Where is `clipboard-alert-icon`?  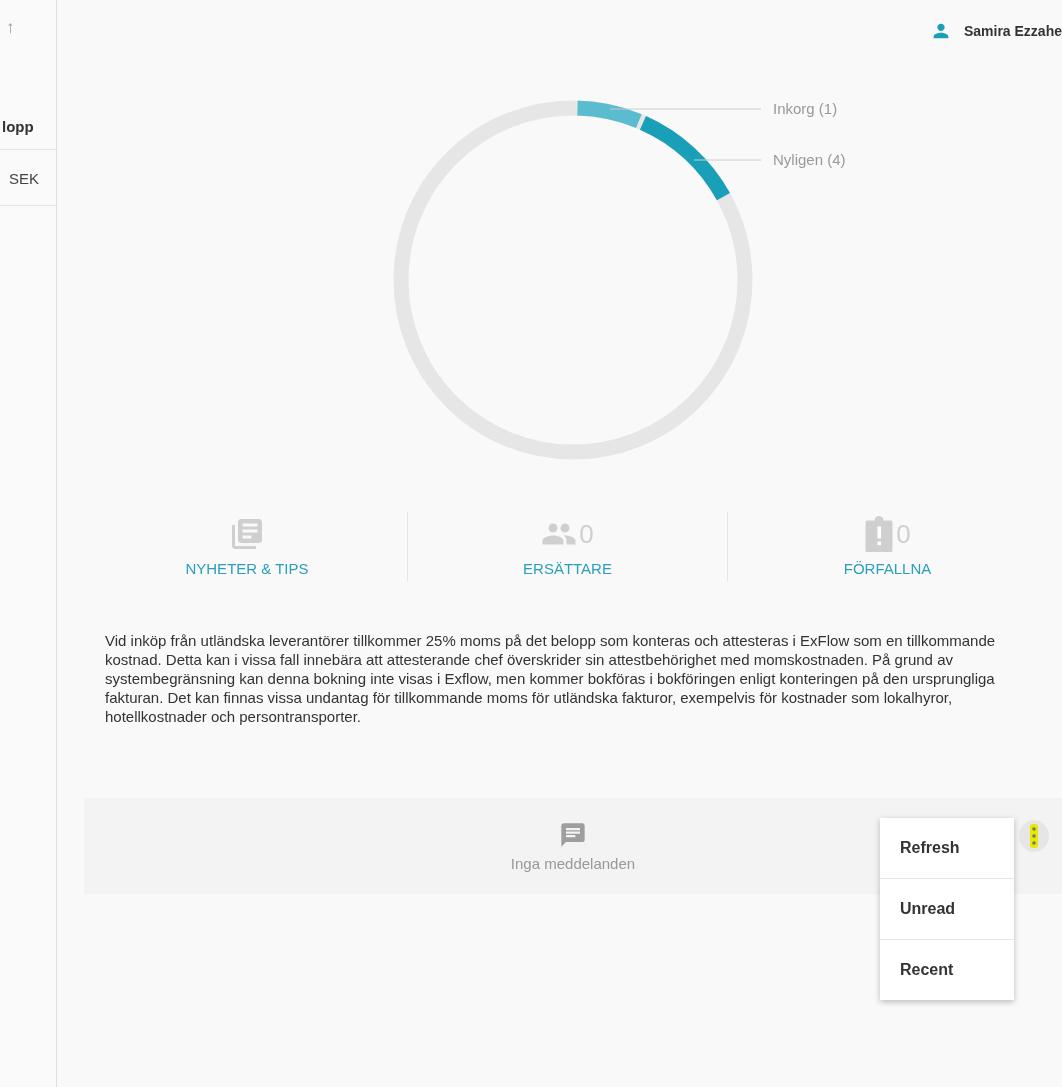
clipboard-alert-icon is located at coordinates (879, 534).